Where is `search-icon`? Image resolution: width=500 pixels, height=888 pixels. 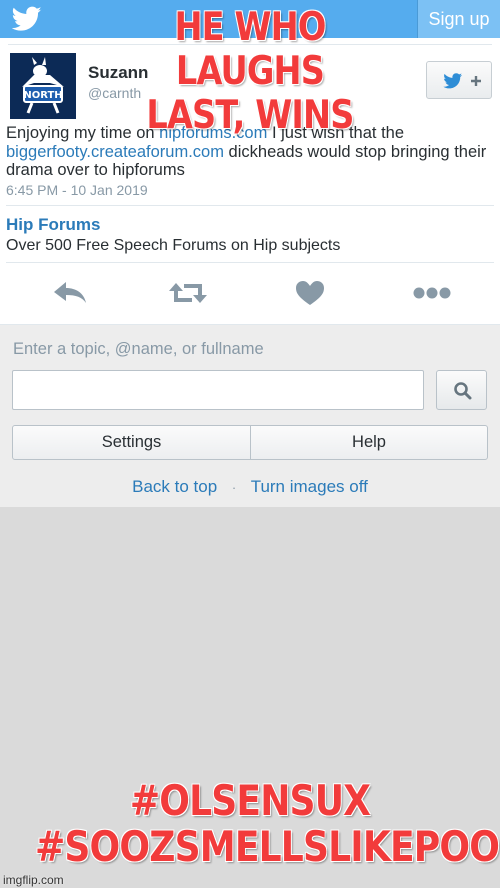 search-icon is located at coordinates (463, 391).